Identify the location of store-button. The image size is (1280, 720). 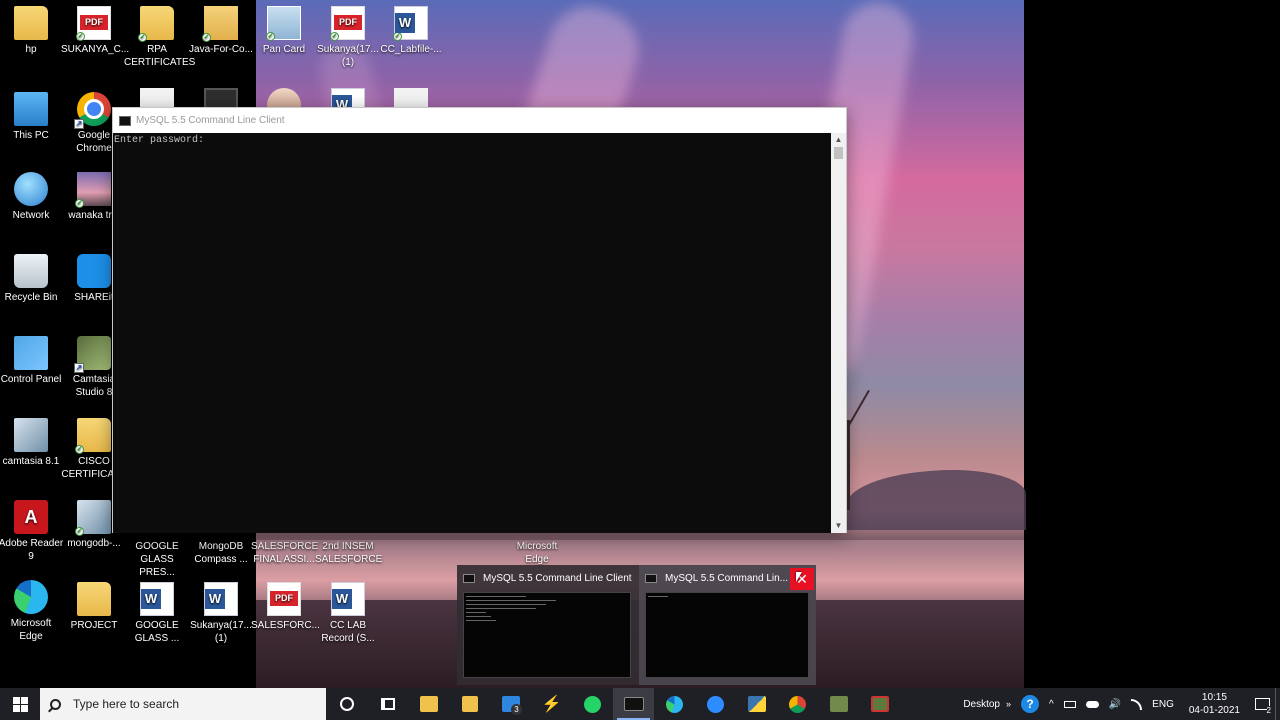
(469, 704).